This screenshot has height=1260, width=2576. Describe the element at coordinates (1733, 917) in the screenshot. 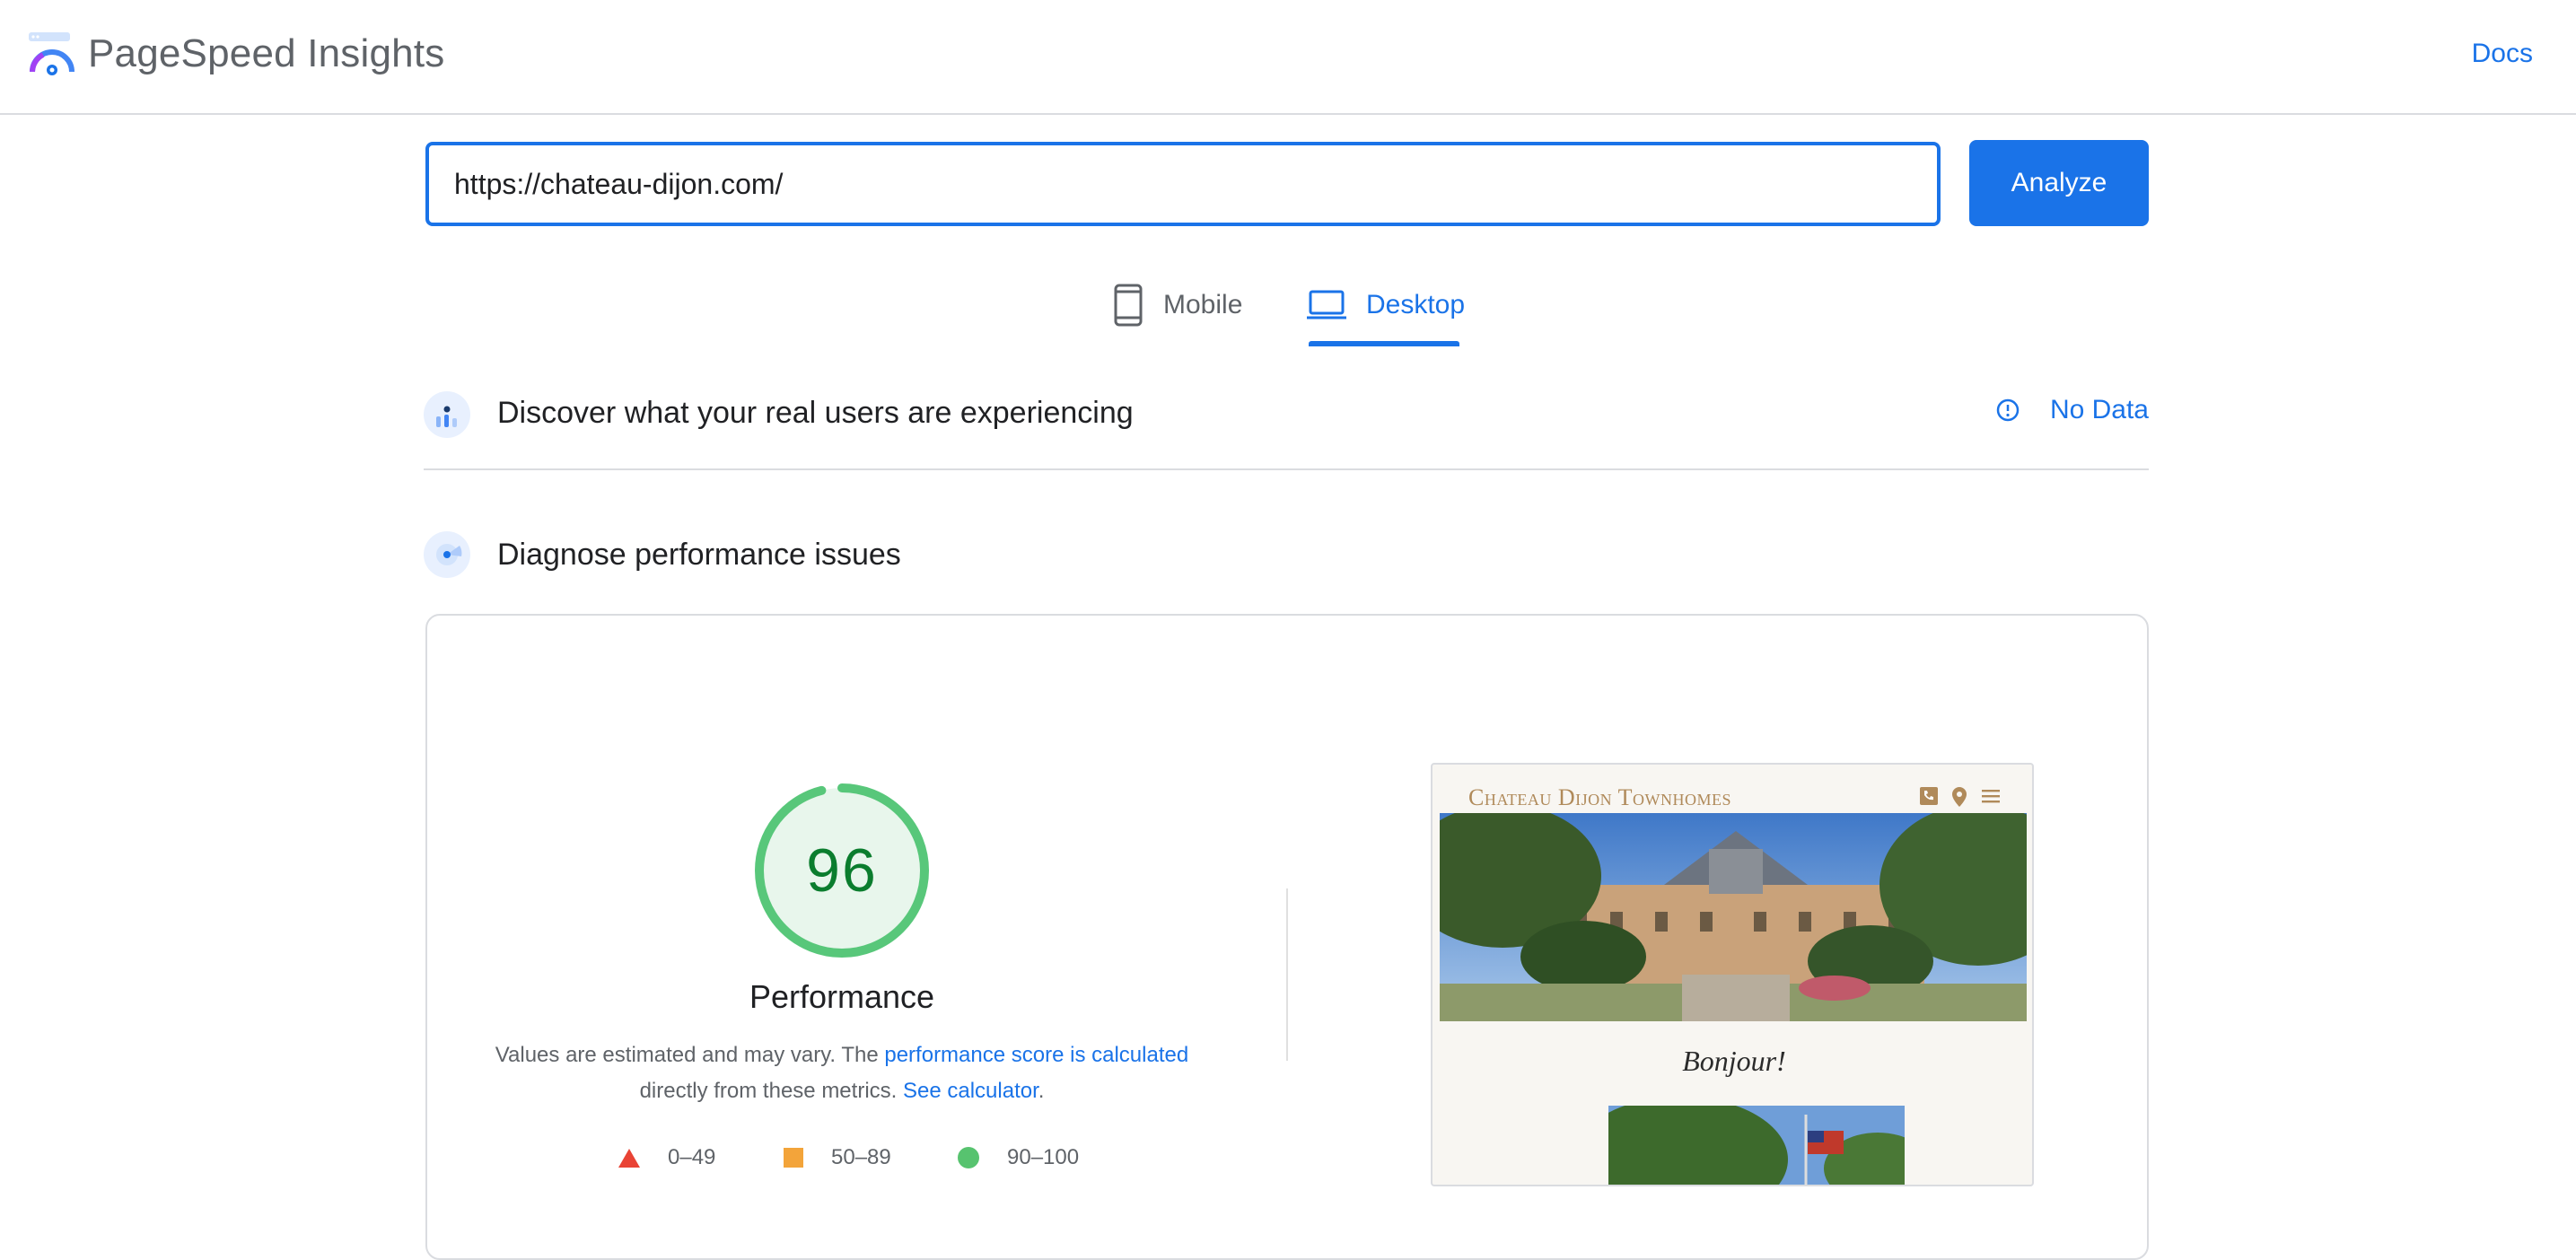

I see `chateau-photo` at that location.